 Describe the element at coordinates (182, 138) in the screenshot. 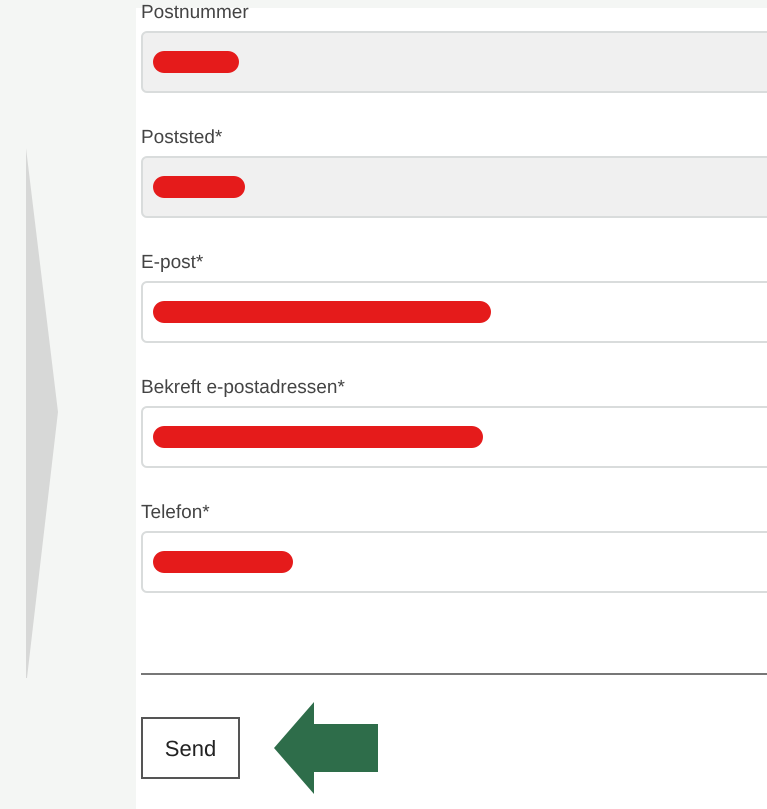

I see `field-label: Poststed*` at that location.